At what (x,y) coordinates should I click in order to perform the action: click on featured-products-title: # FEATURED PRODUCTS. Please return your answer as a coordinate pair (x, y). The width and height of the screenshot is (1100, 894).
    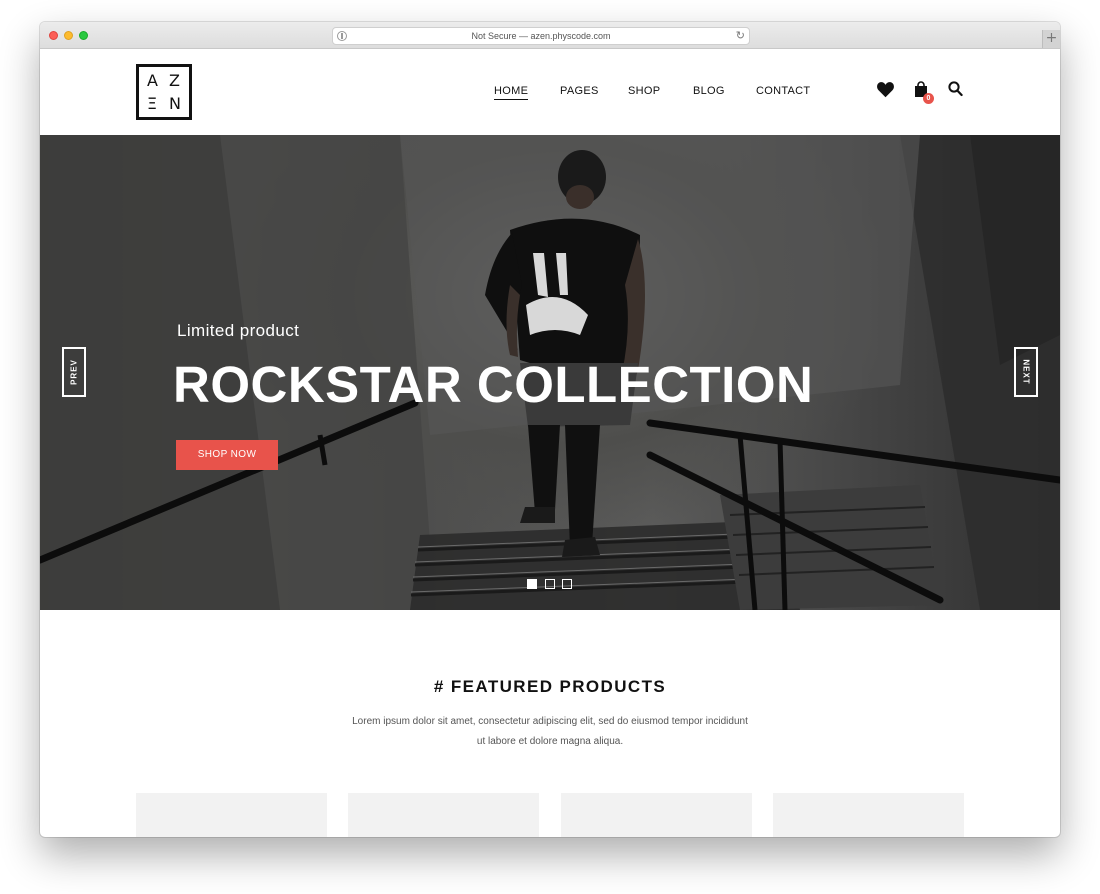
    Looking at the image, I should click on (550, 686).